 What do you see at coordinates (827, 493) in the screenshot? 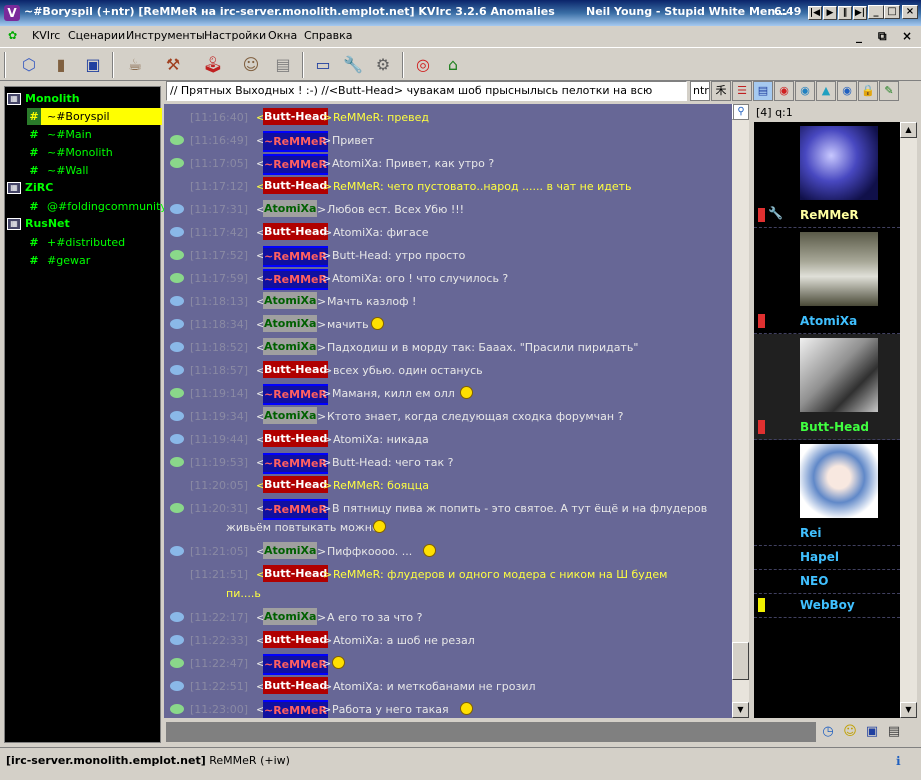
I see `user-row: Rei` at bounding box center [827, 493].